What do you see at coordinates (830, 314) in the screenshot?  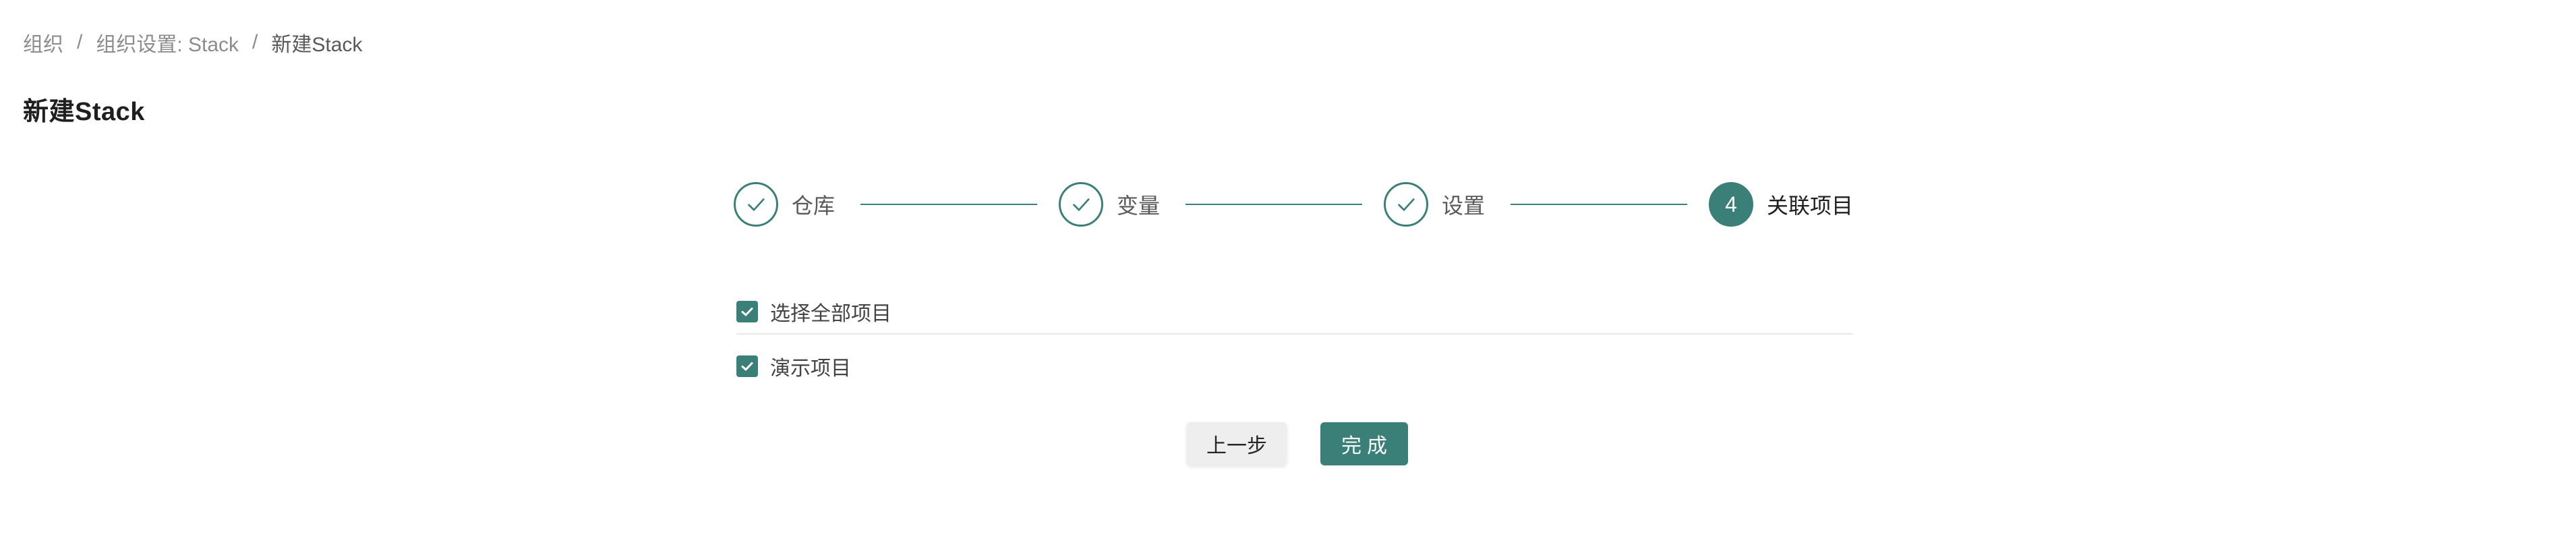 I see `select-all-label: 选择全部项目` at bounding box center [830, 314].